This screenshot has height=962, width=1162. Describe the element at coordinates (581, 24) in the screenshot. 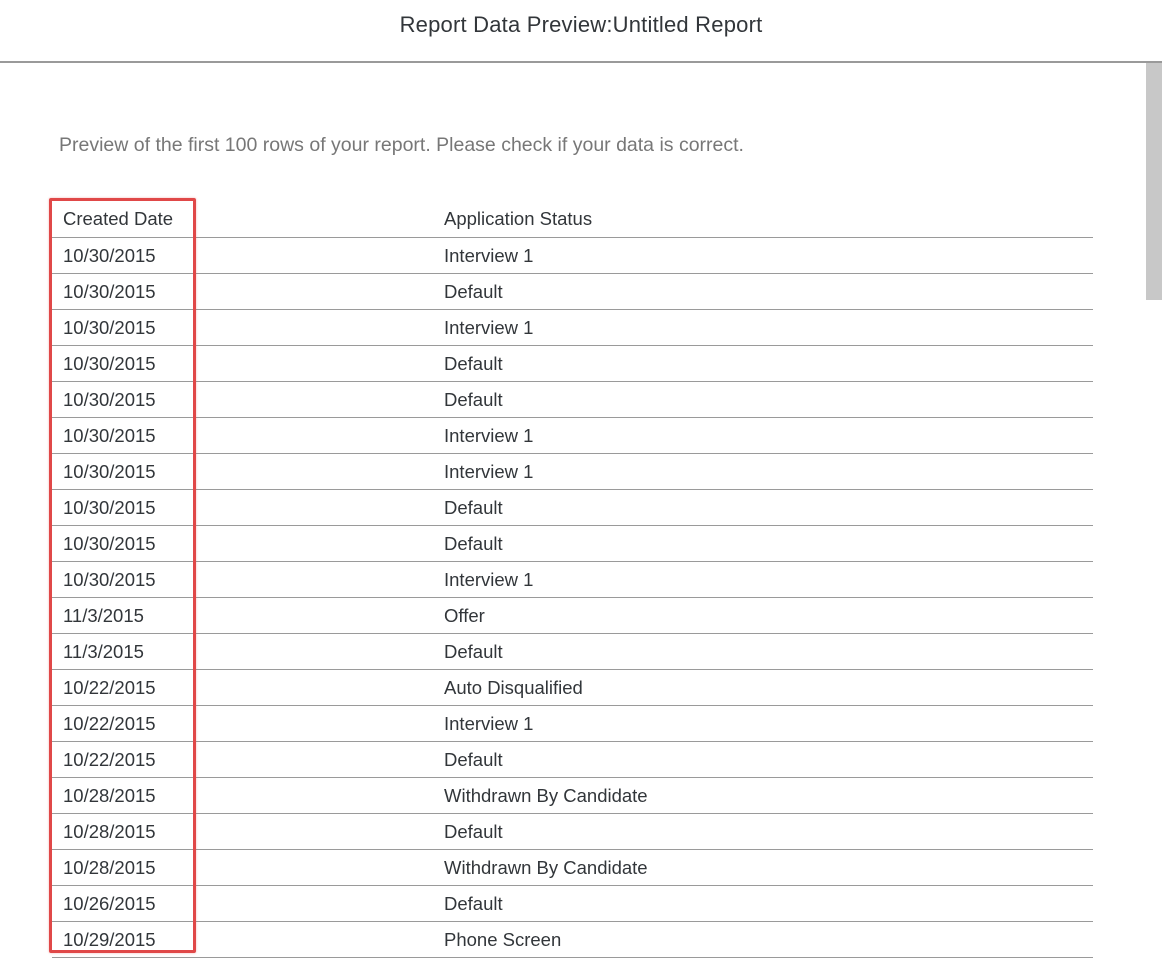

I see `dialog-title: Report Data Preview:Untitled Report` at that location.